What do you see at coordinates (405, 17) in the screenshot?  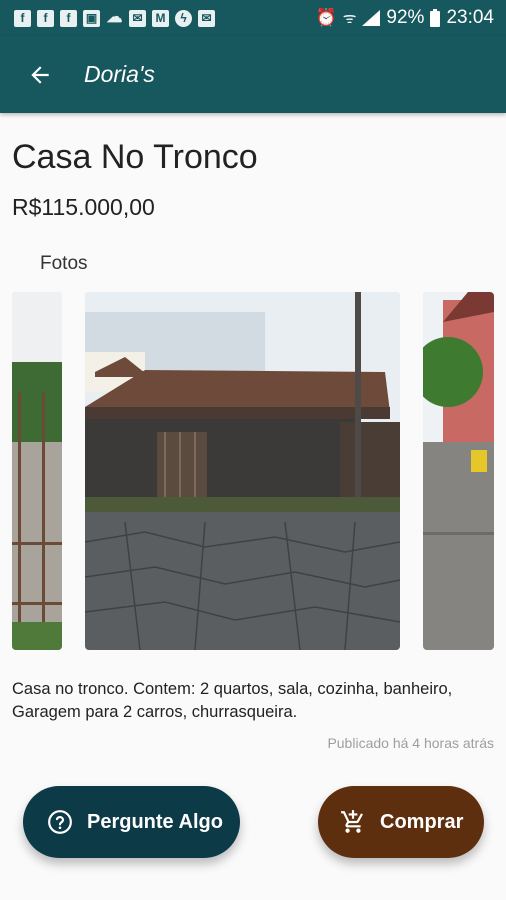 I see `battery-percent: 92%` at bounding box center [405, 17].